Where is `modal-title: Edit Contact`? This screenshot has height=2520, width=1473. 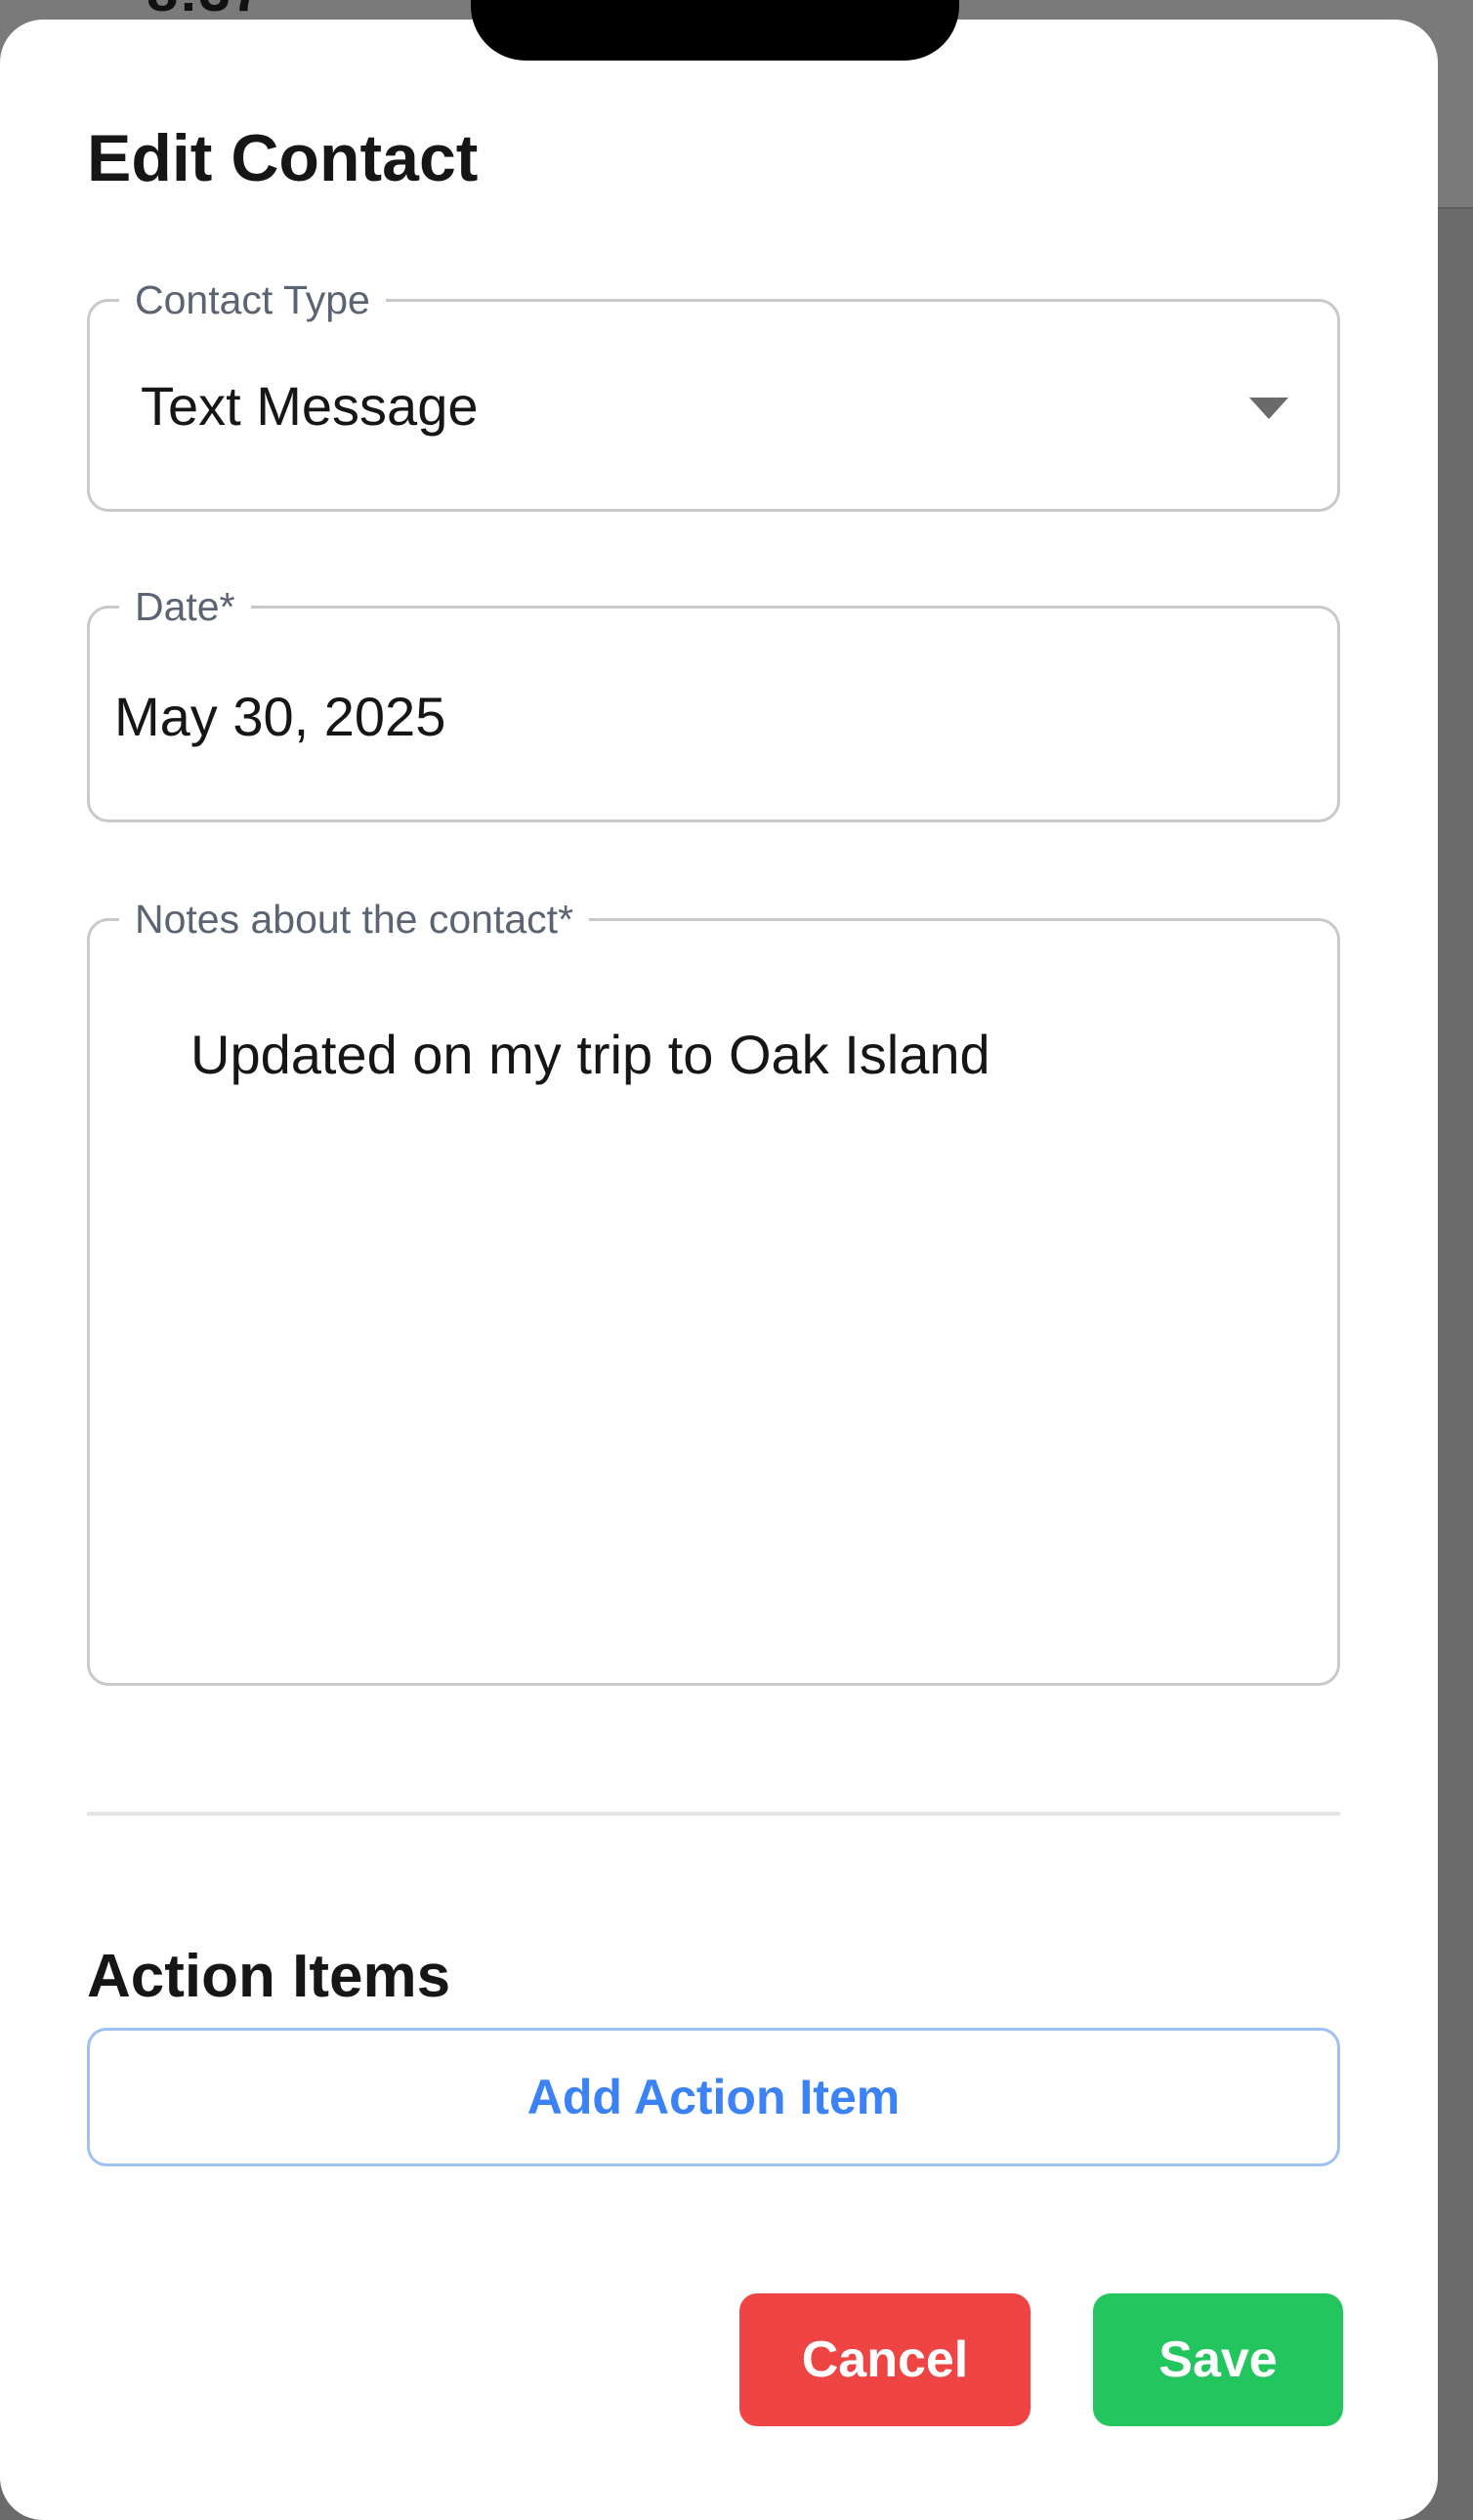
modal-title: Edit Contact is located at coordinates (283, 158).